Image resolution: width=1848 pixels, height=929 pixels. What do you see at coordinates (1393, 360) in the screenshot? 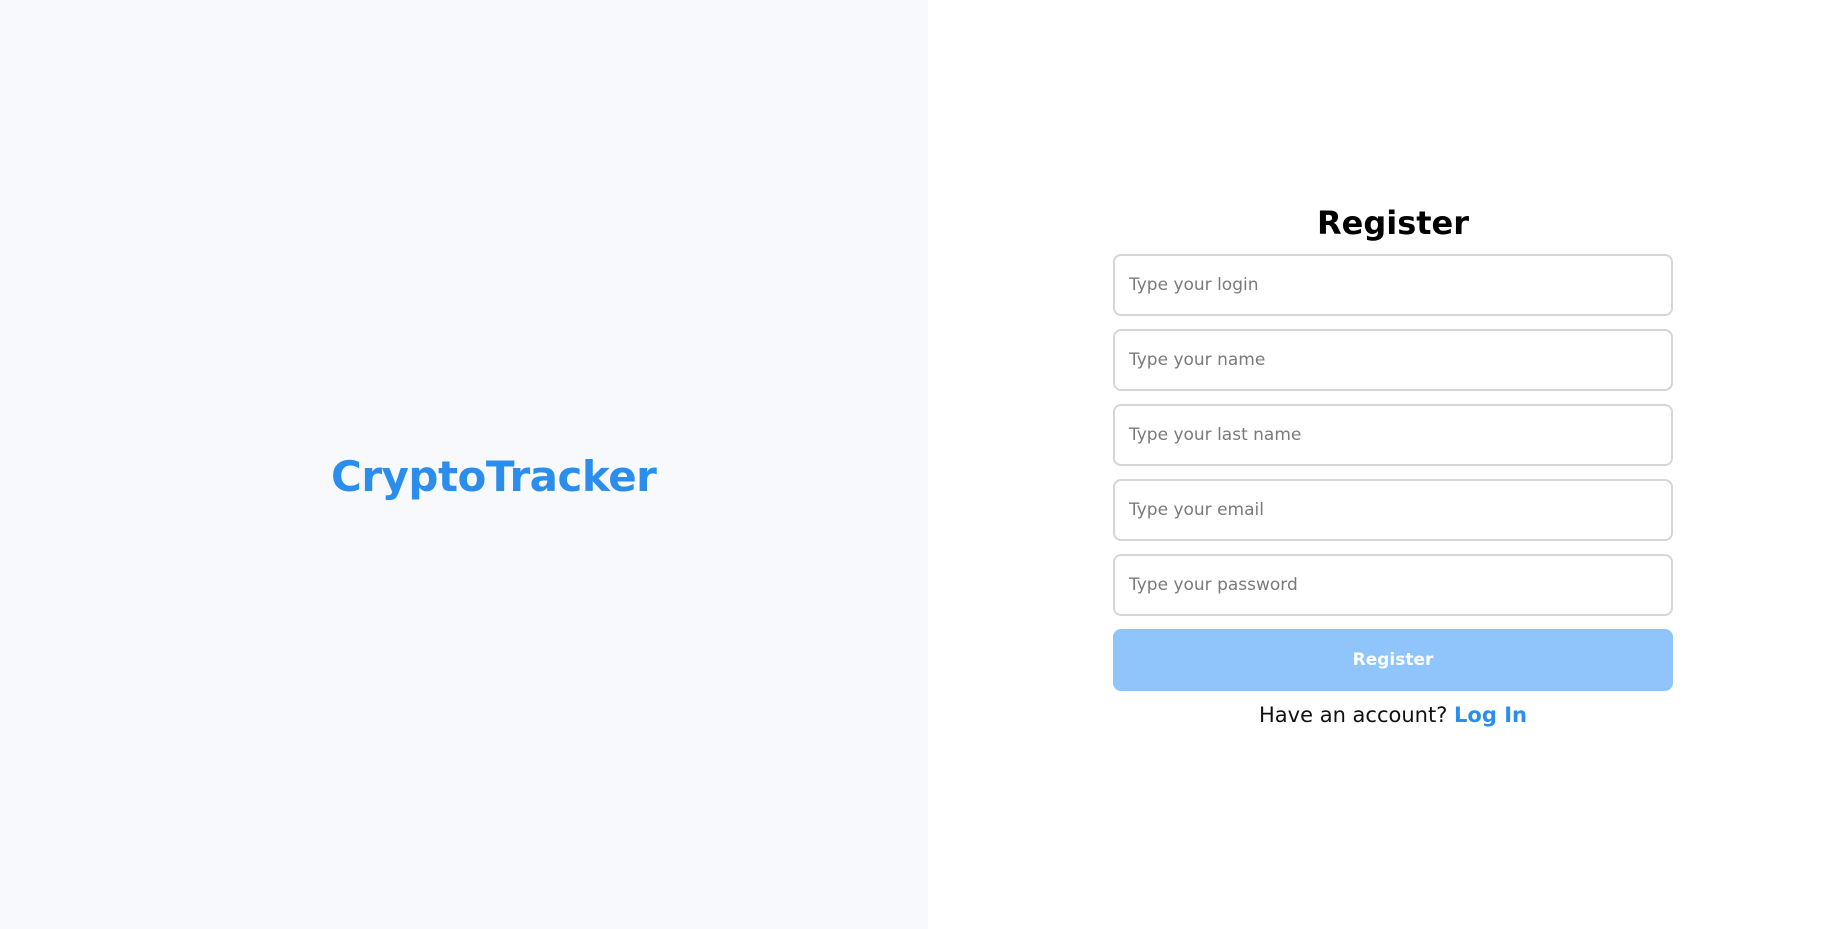
I see `name-input` at bounding box center [1393, 360].